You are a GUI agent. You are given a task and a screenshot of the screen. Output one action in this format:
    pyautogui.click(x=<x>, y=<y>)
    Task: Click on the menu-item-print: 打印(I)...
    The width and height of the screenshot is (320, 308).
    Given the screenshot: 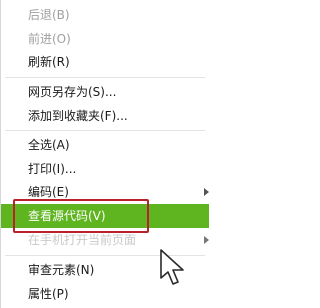 What is the action you would take?
    pyautogui.click(x=105, y=169)
    